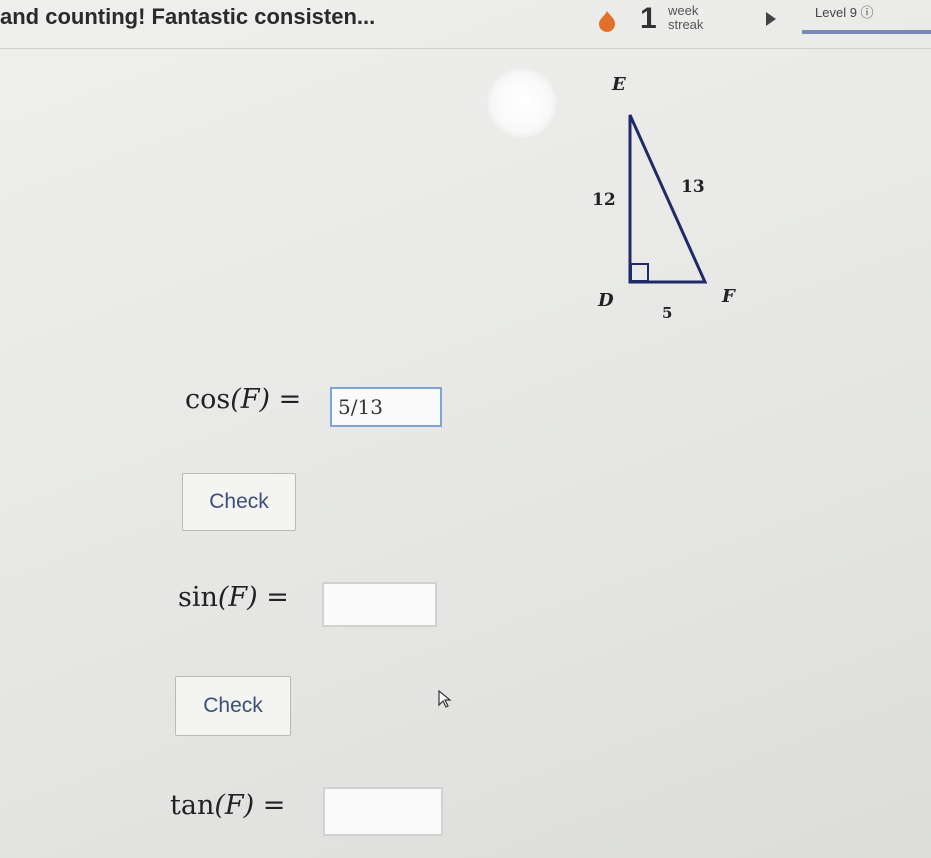 This screenshot has height=858, width=931. What do you see at coordinates (604, 200) in the screenshot?
I see `side-ed-label: 12` at bounding box center [604, 200].